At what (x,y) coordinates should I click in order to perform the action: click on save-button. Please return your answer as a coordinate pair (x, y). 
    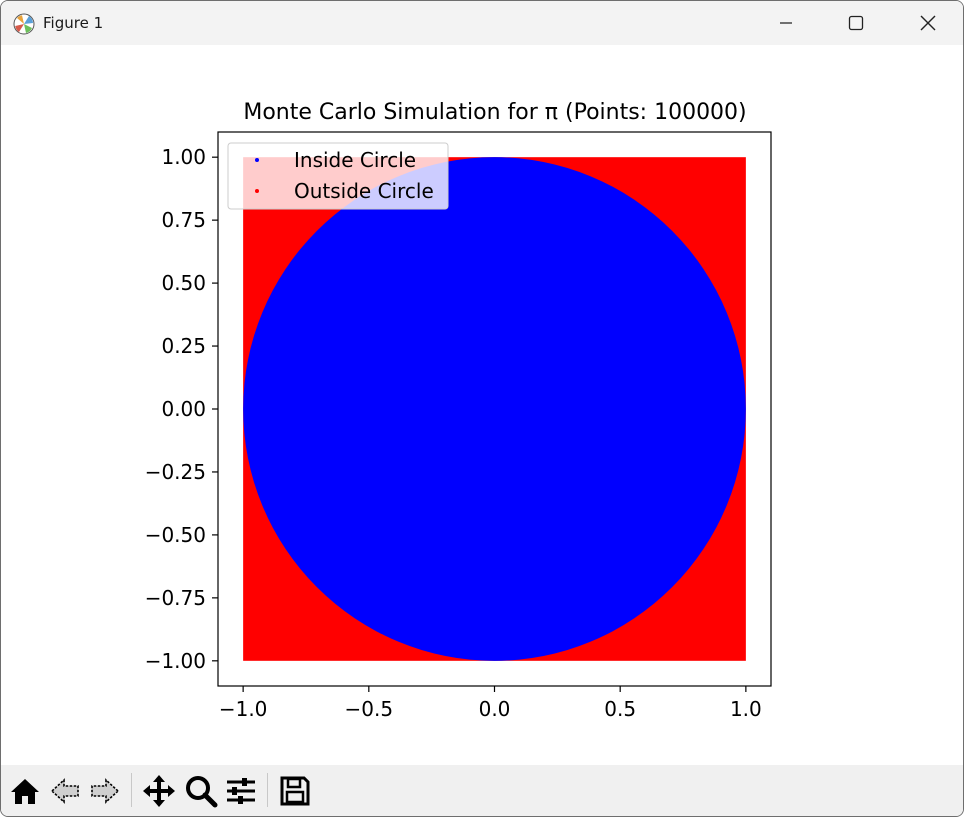
    Looking at the image, I should click on (295, 791).